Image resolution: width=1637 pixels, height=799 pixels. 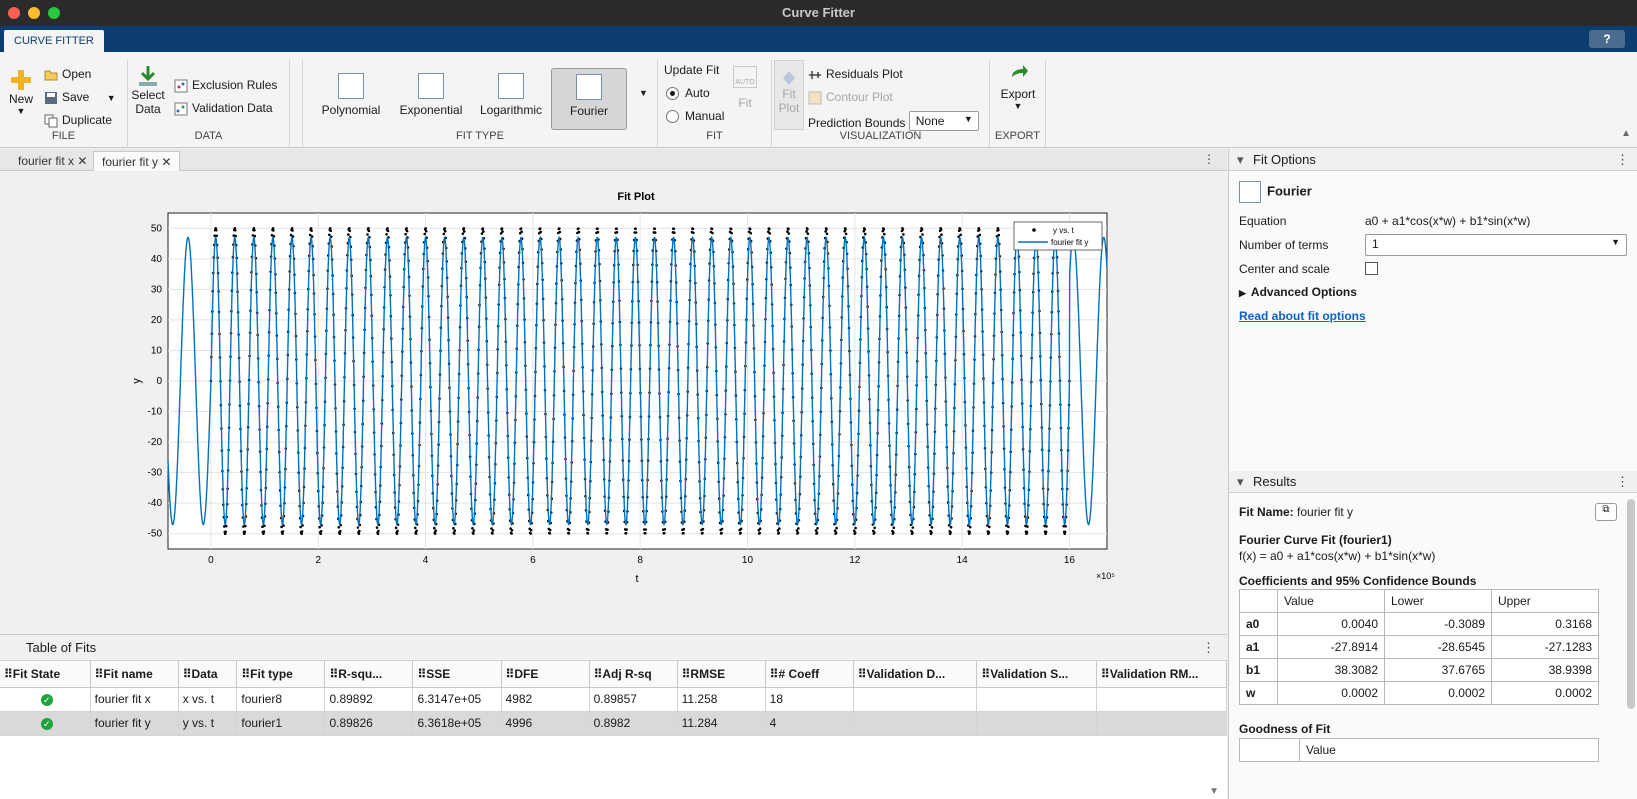 I want to click on column-header: ⠿DFE, so click(x=545, y=674).